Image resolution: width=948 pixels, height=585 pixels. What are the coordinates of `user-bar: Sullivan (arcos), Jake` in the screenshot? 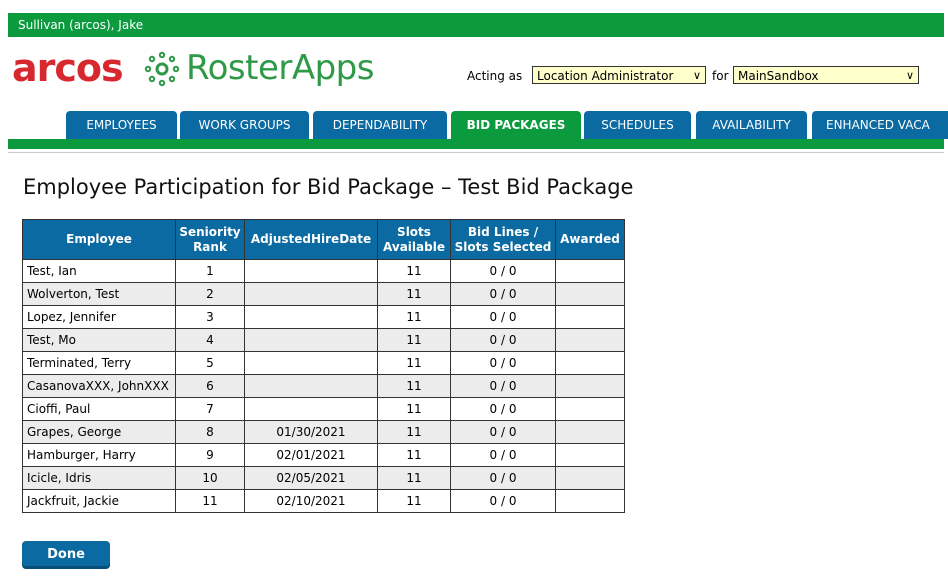 It's located at (476, 25).